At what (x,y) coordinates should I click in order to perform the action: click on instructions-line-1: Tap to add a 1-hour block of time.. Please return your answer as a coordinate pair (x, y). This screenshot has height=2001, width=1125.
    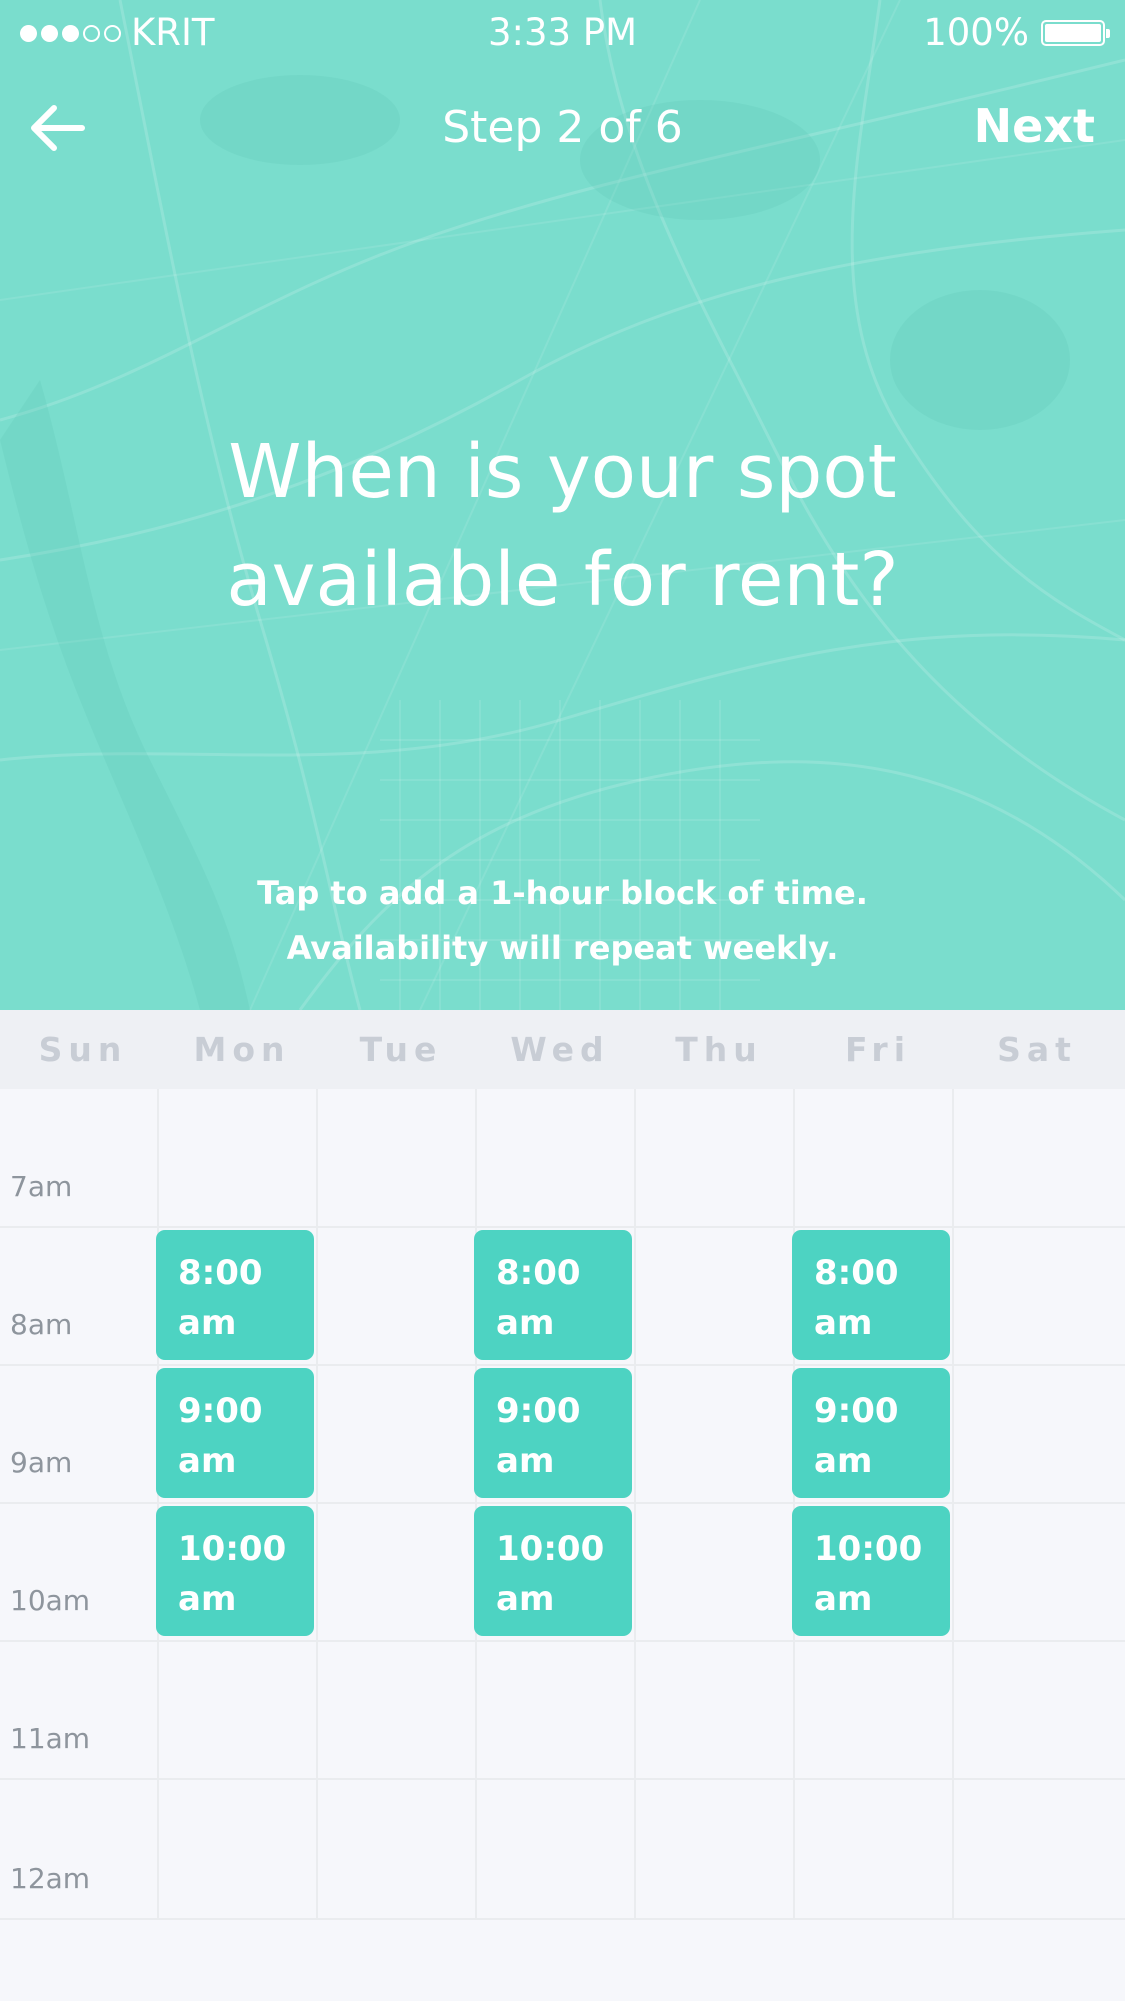
    Looking at the image, I should click on (562, 893).